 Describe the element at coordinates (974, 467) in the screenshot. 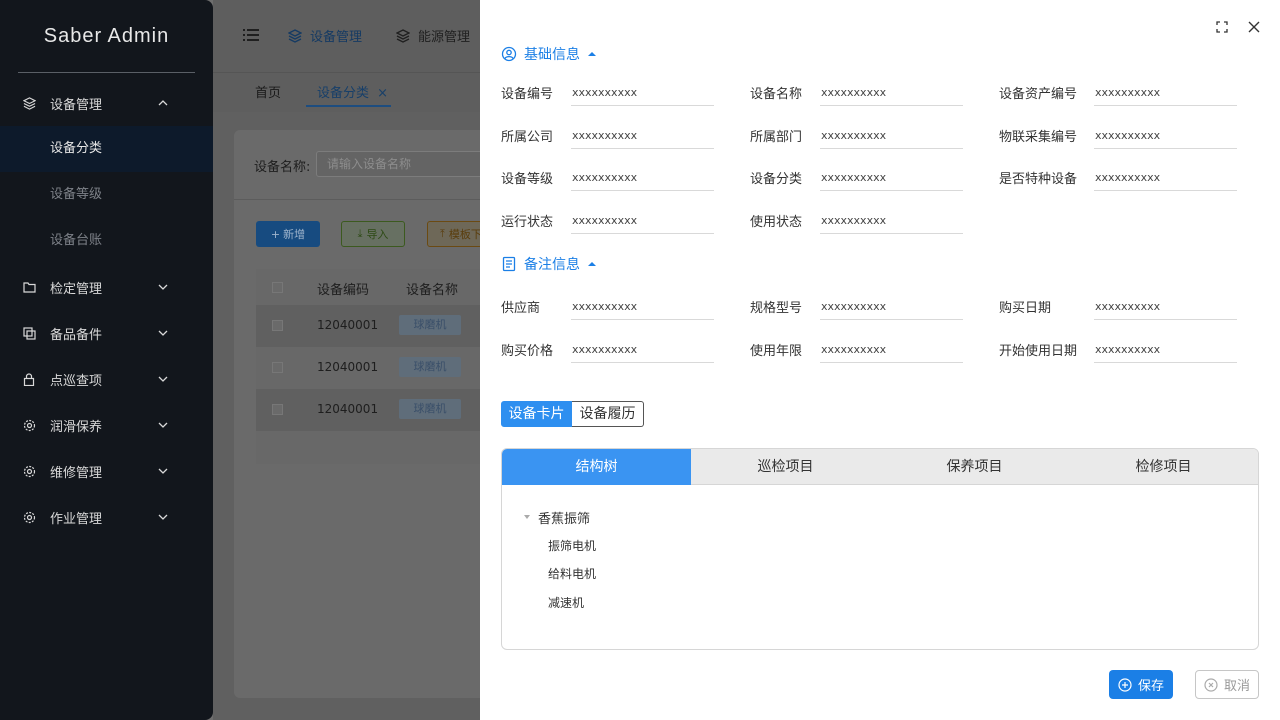

I see `tab-maintenance-items: 保养项目` at that location.